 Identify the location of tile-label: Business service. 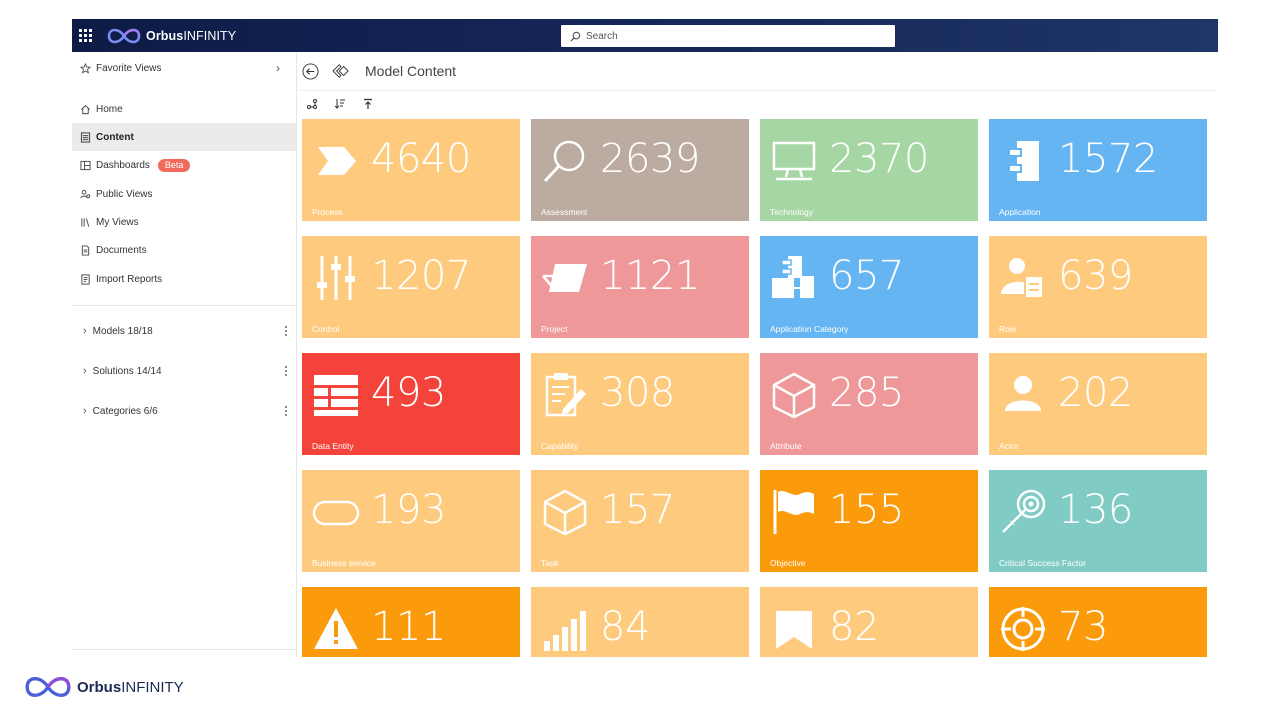
(344, 563).